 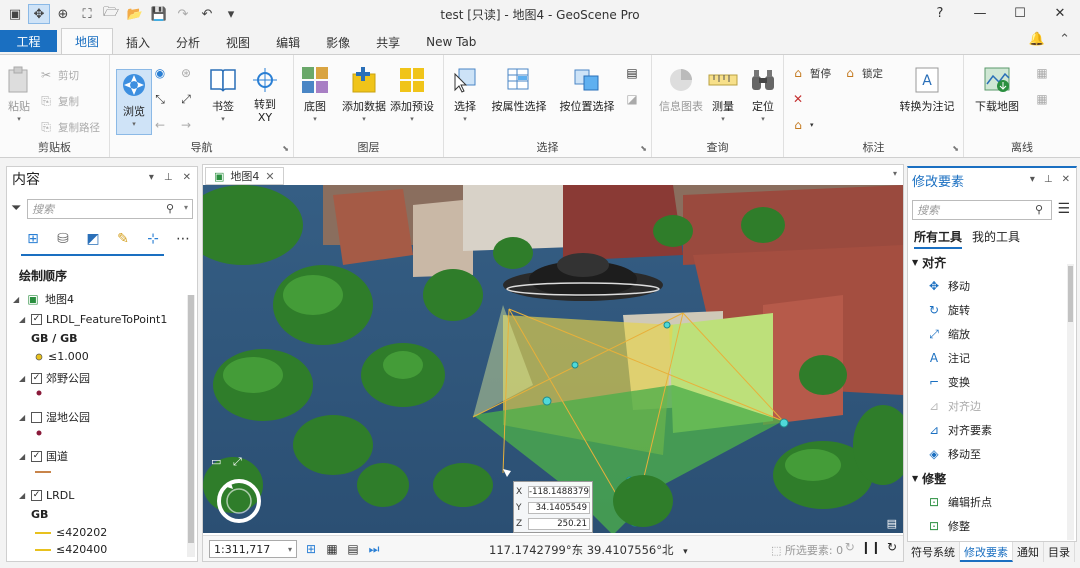 I want to click on move-tool: ✥ 移动, so click(x=948, y=286).